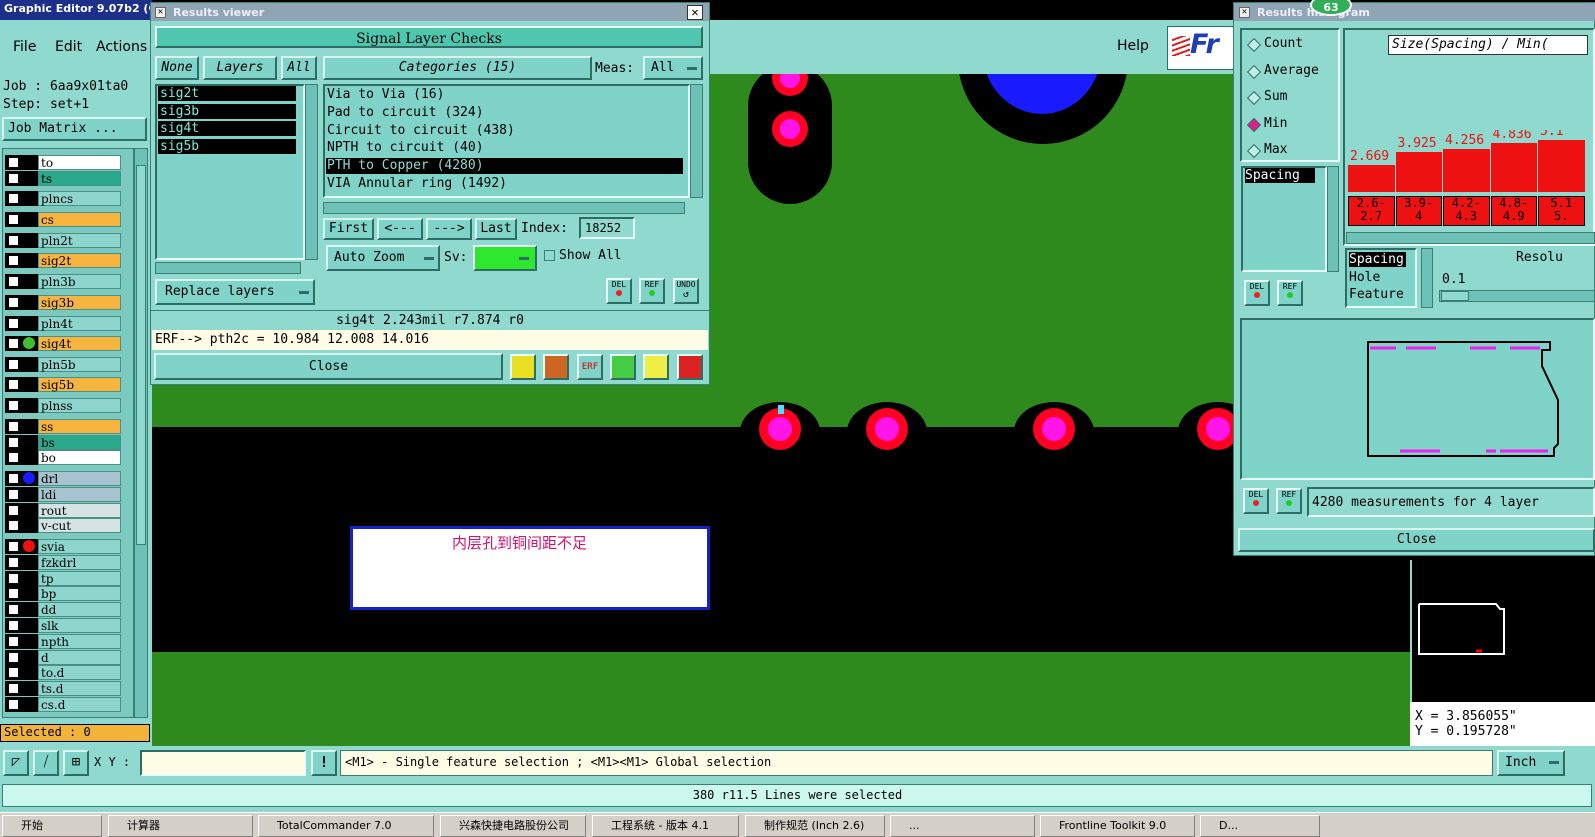 The width and height of the screenshot is (1595, 837). Describe the element at coordinates (1275, 149) in the screenshot. I see `mode-label-max: Max` at that location.